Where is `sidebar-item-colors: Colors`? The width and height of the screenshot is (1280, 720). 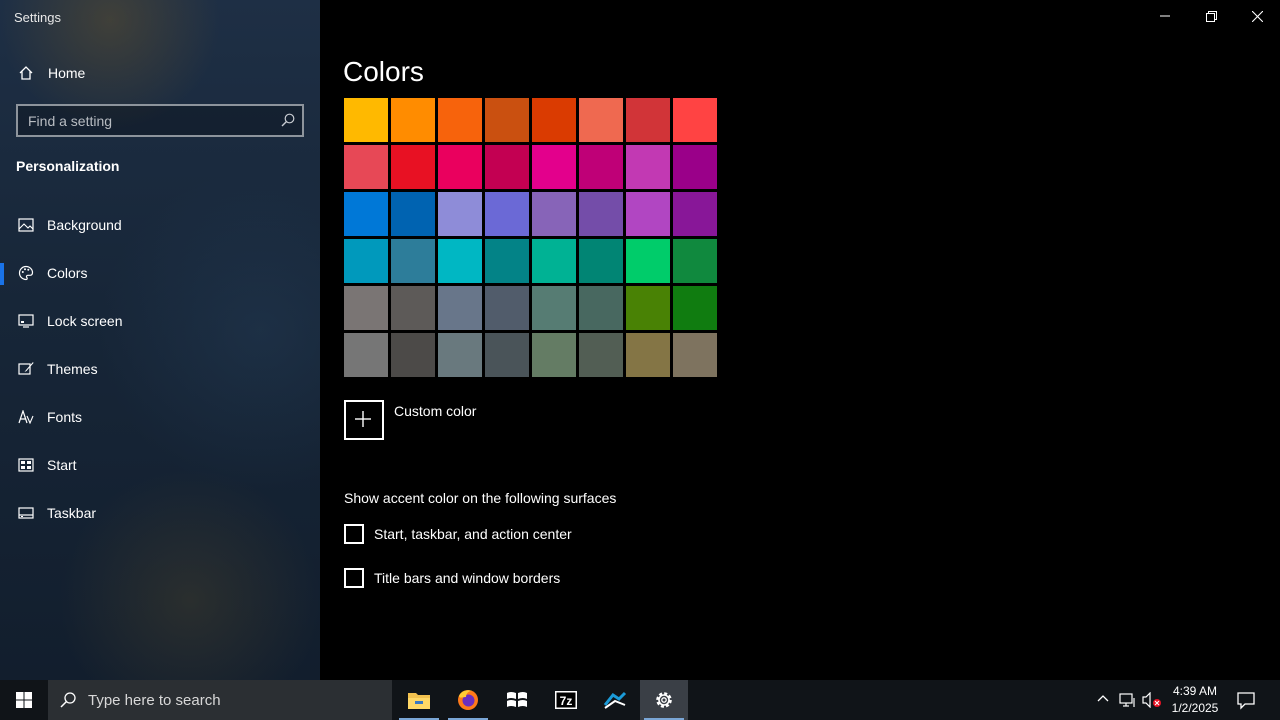 sidebar-item-colors: Colors is located at coordinates (160, 273).